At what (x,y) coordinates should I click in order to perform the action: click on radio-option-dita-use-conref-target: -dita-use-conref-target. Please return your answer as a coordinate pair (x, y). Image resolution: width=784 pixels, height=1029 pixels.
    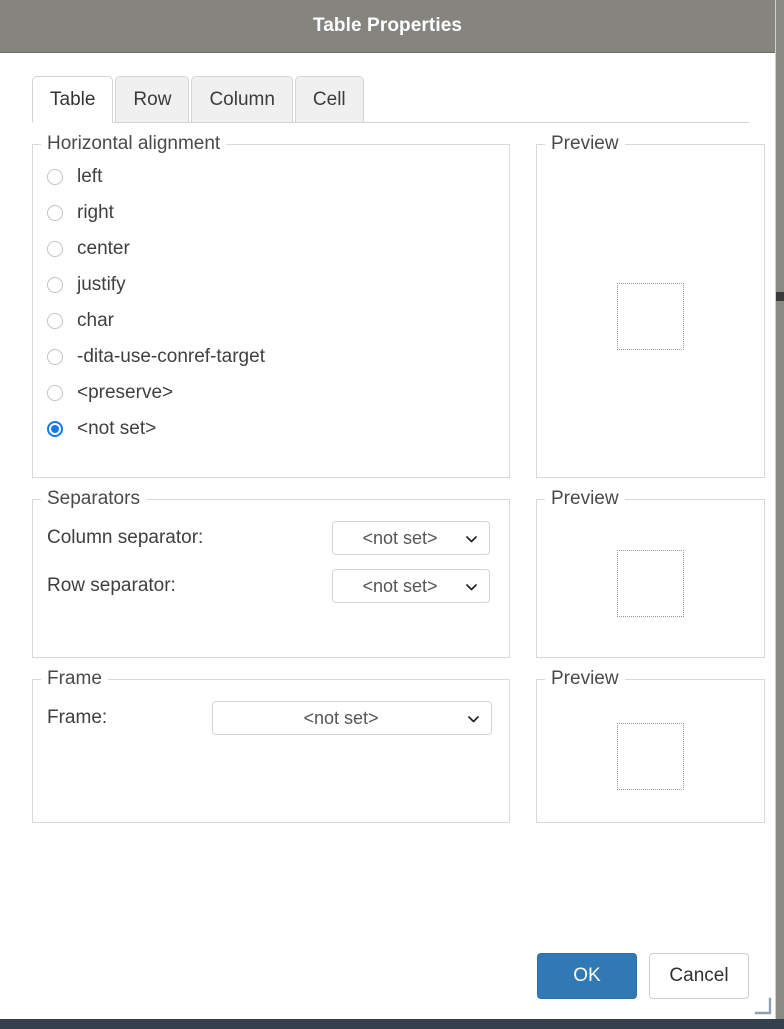
    Looking at the image, I should click on (271, 357).